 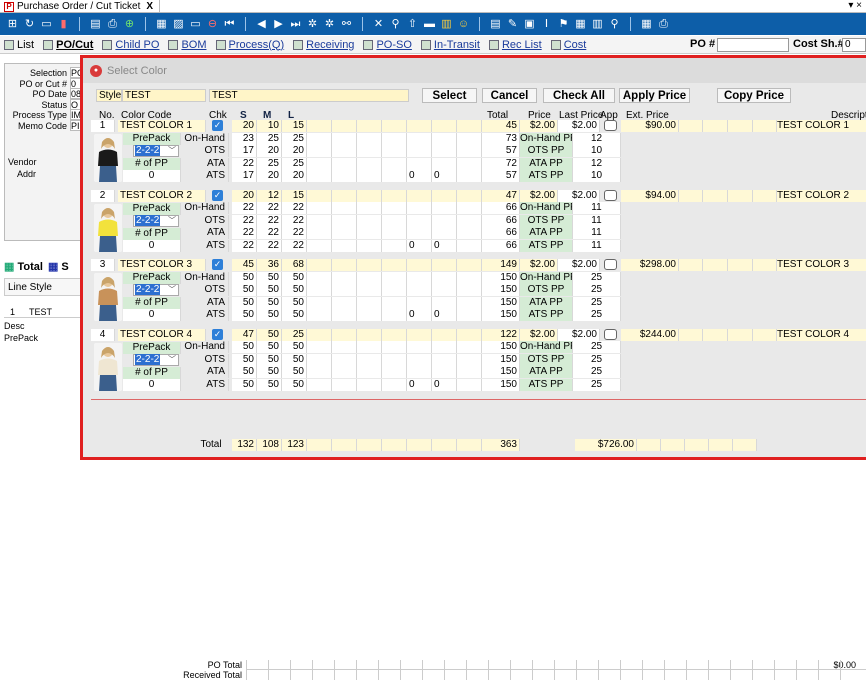 I want to click on card-icon: ▦, so click(x=580, y=24).